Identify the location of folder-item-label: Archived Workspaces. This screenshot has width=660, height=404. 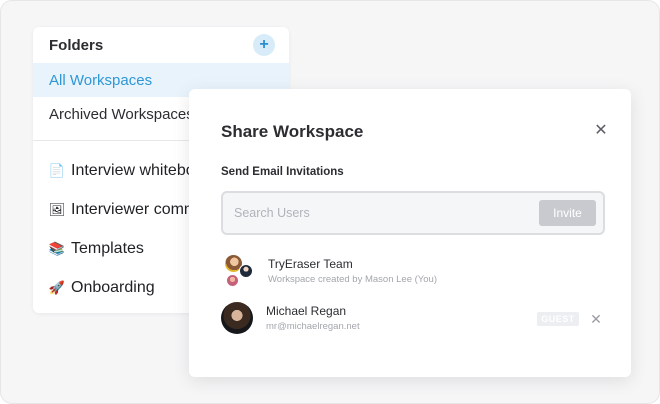
(121, 114).